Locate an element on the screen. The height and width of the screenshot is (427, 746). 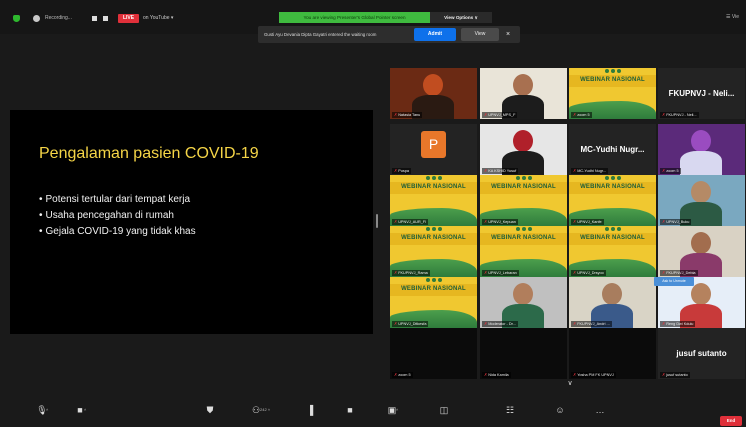
participant-tile: WEBINAR NASIONAL ✗zoom 5 is located at coordinates (612, 93).